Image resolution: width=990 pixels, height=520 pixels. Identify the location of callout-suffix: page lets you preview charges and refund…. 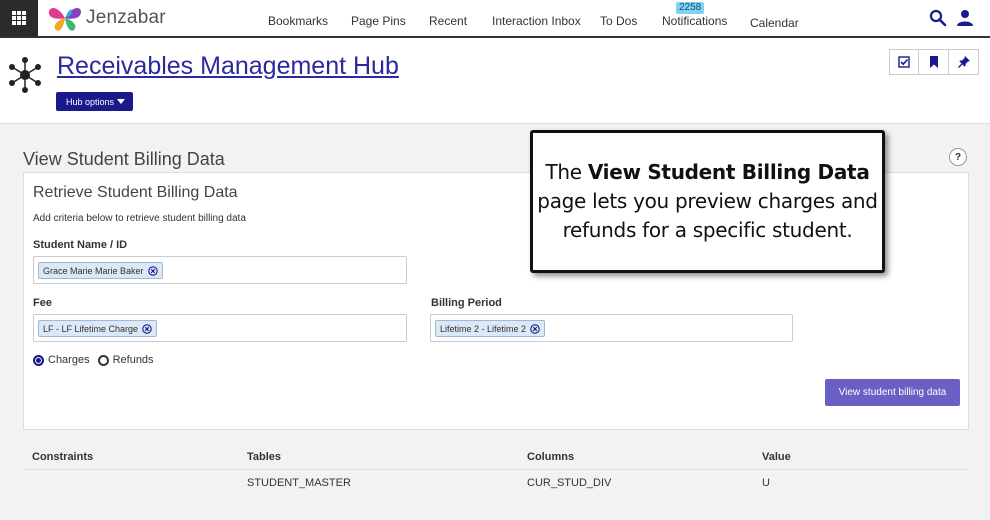
(707, 215).